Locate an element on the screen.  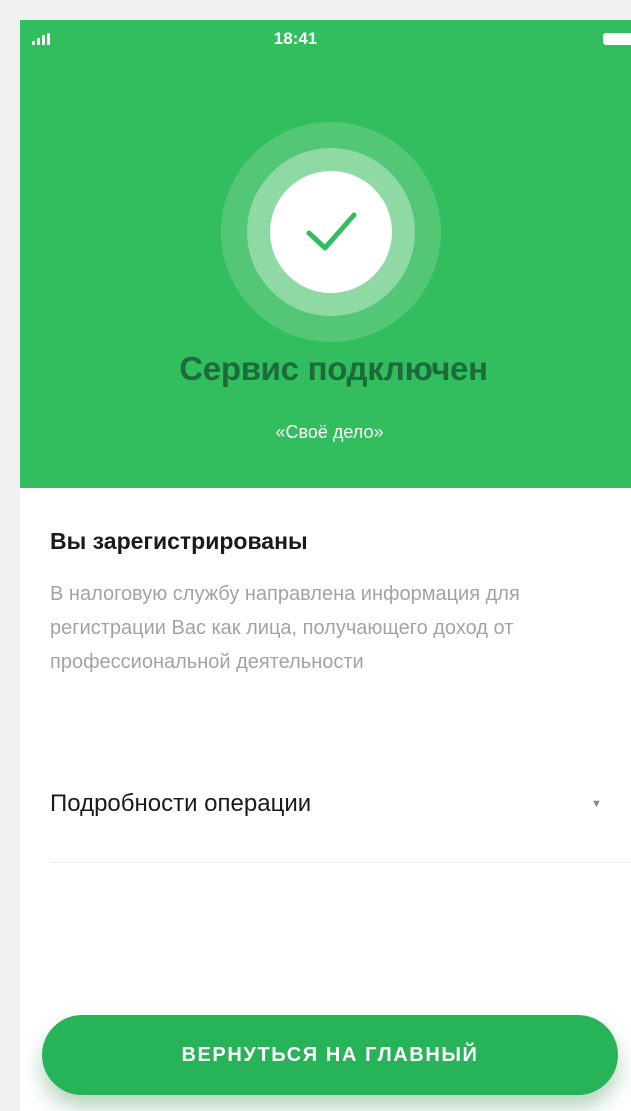
page-title: Сервис подключен is located at coordinates (333, 368).